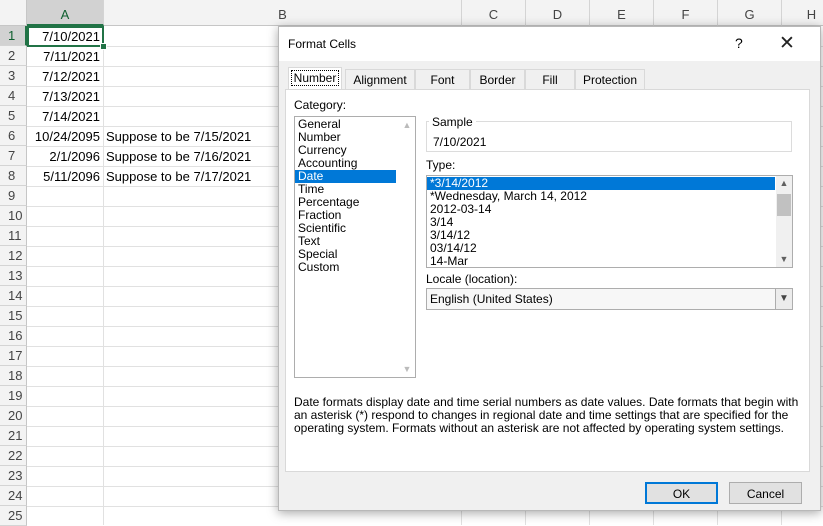 The width and height of the screenshot is (823, 526). What do you see at coordinates (13, 296) in the screenshot?
I see `row-header: 14` at bounding box center [13, 296].